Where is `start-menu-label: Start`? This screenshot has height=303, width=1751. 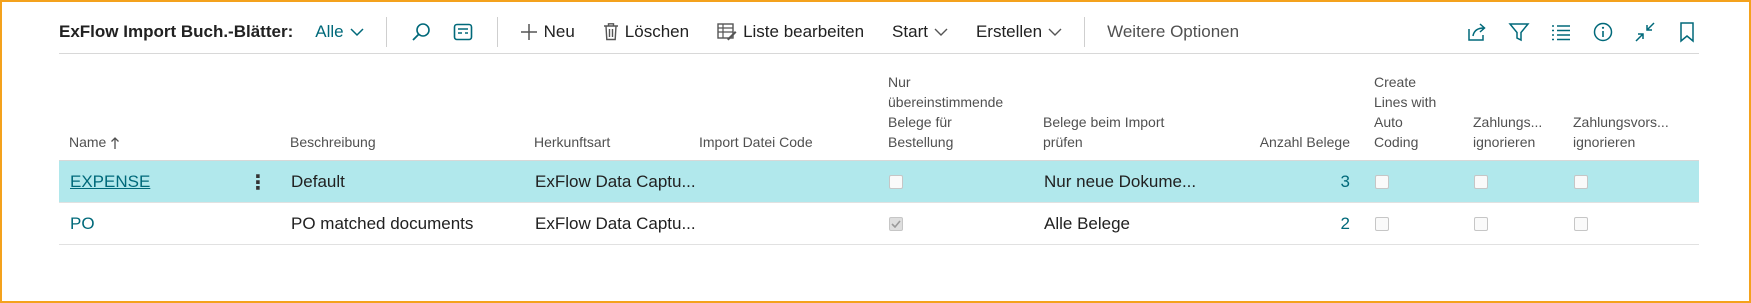
start-menu-label: Start is located at coordinates (910, 31).